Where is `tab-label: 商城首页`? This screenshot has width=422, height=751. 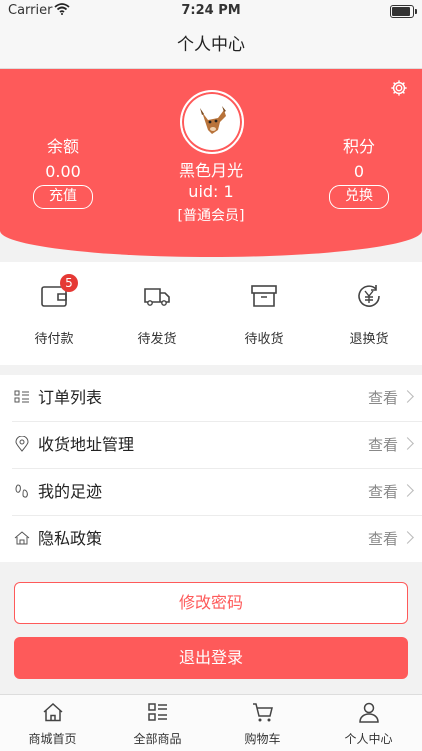 tab-label: 商城首页 is located at coordinates (52, 739).